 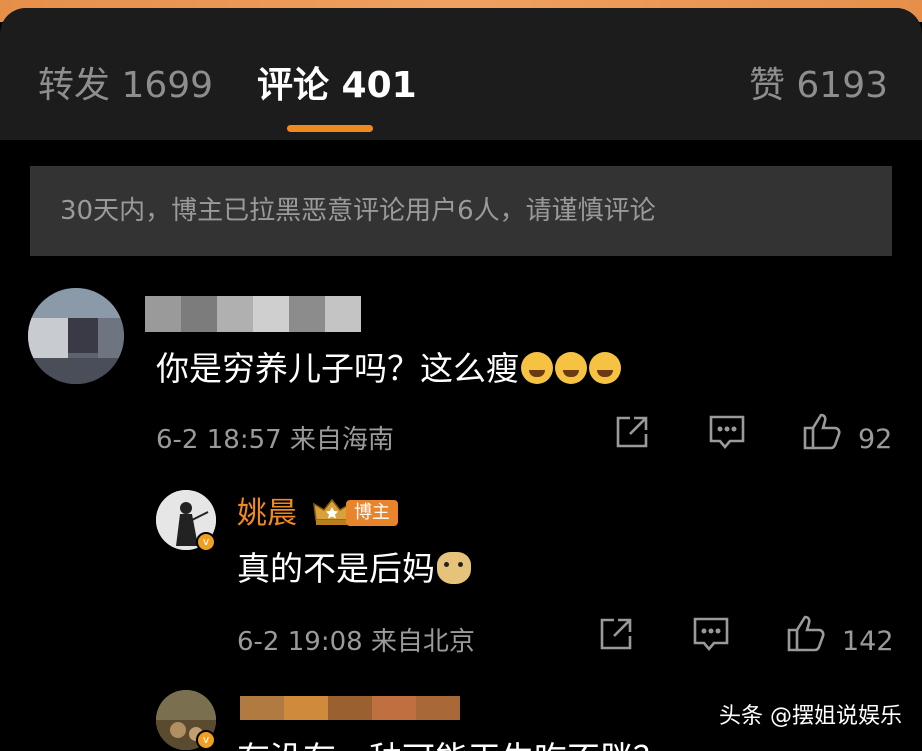 What do you see at coordinates (267, 514) in the screenshot?
I see `author-name: 姚晨` at bounding box center [267, 514].